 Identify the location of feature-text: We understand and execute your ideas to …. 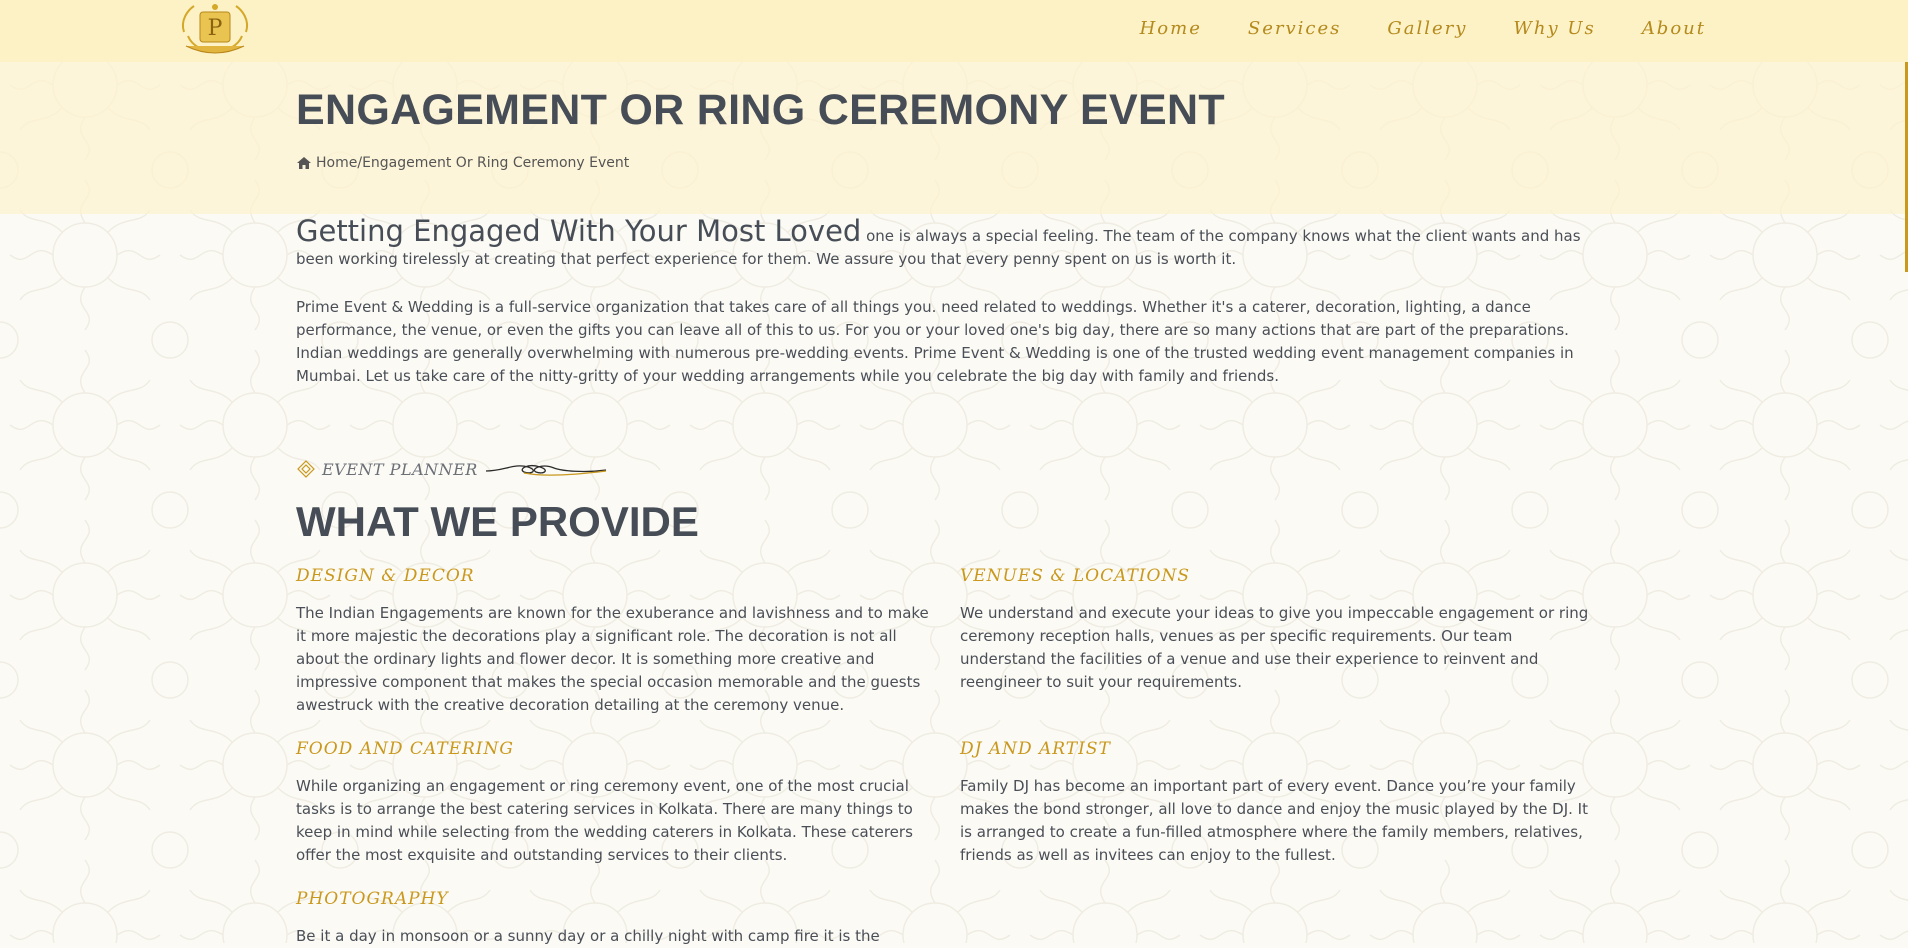
(1274, 647).